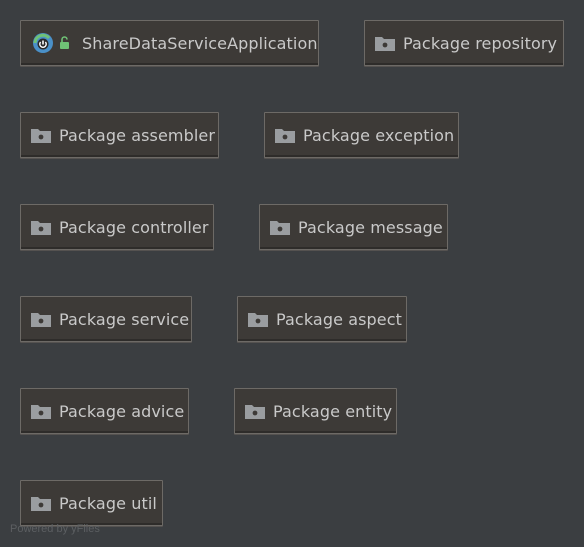 The width and height of the screenshot is (584, 547). I want to click on node-label: Package entity, so click(333, 411).